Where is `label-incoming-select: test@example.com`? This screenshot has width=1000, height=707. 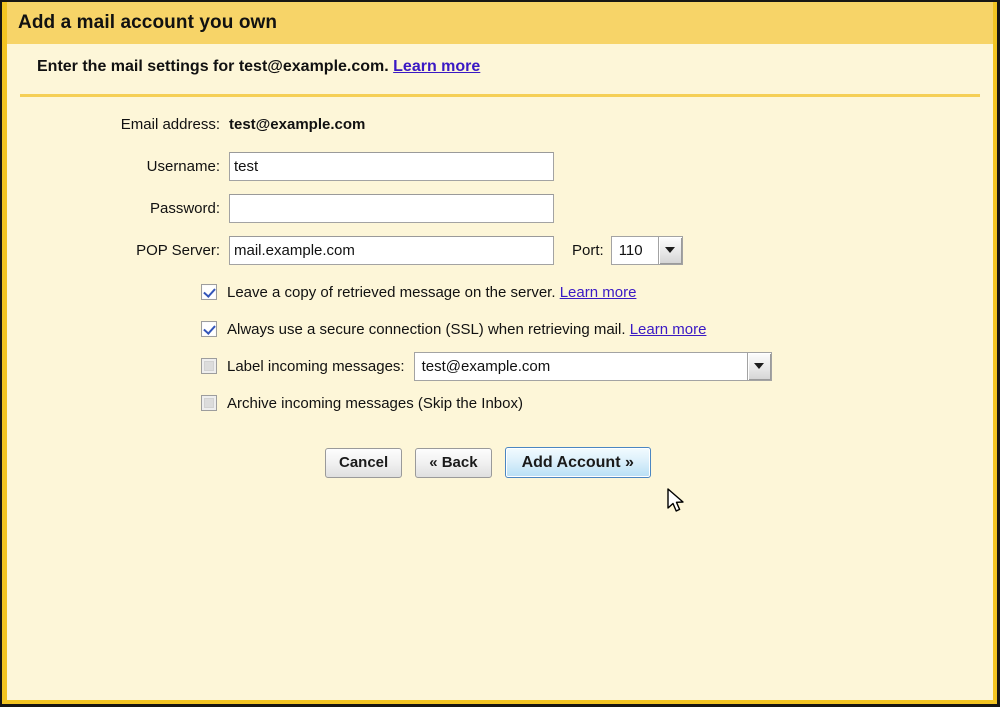
label-incoming-select: test@example.com is located at coordinates (592, 366).